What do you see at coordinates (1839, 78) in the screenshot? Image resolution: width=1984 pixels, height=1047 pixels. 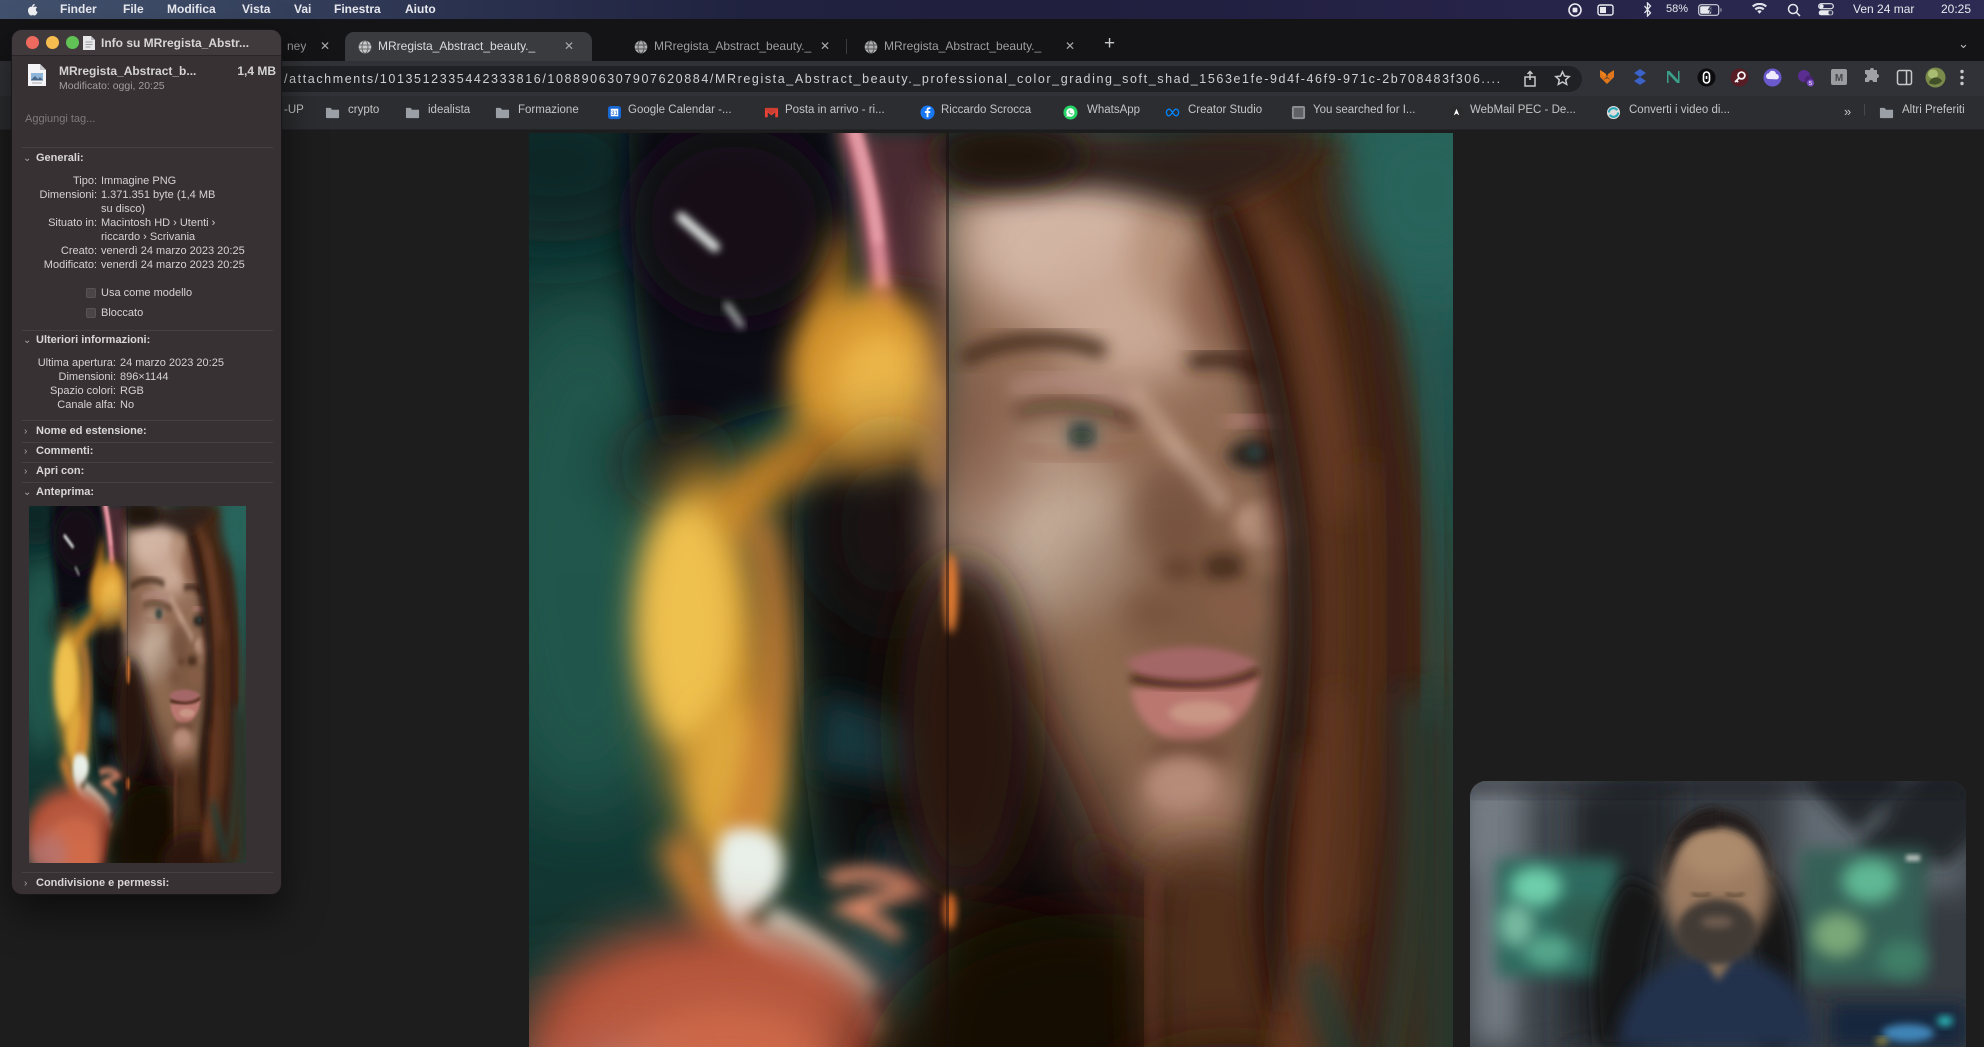 I see `svg-text: M` at bounding box center [1839, 78].